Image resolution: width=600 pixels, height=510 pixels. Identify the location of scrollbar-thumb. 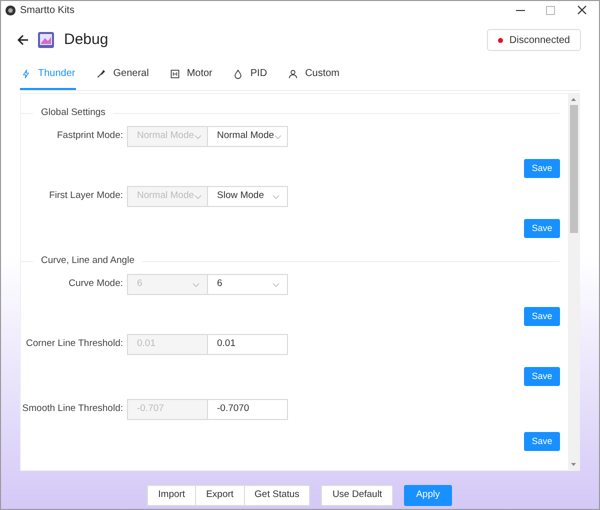
(574, 169).